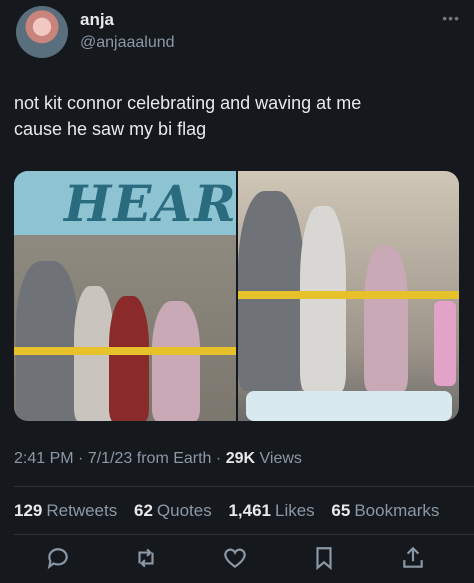  Describe the element at coordinates (445, 343) in the screenshot. I see `photo-flag` at that location.